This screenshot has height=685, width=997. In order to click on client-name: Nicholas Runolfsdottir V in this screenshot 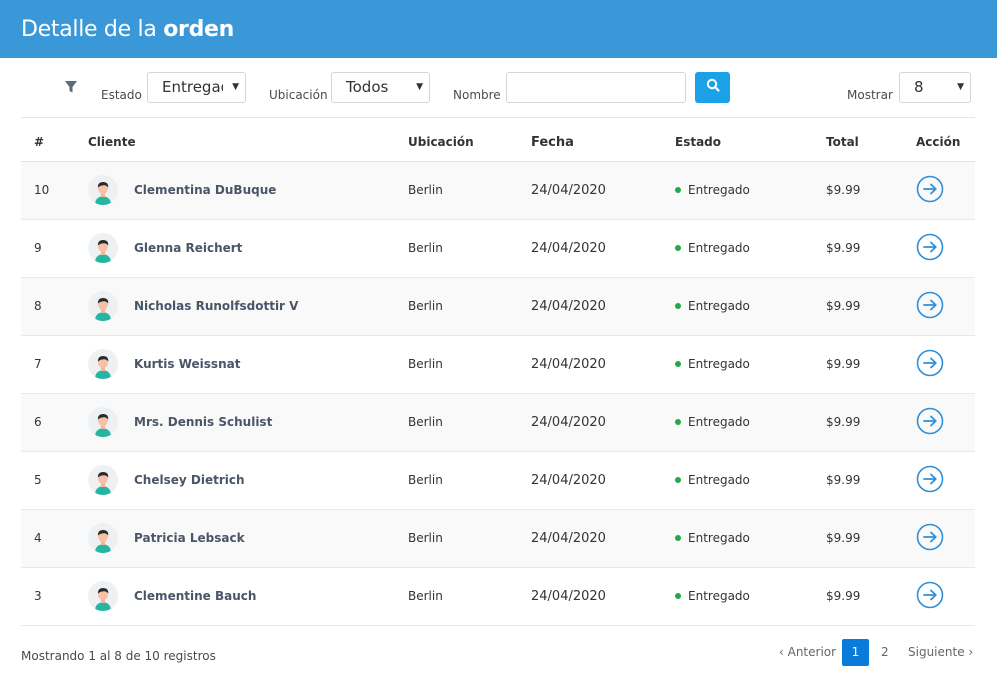, I will do `click(216, 306)`.